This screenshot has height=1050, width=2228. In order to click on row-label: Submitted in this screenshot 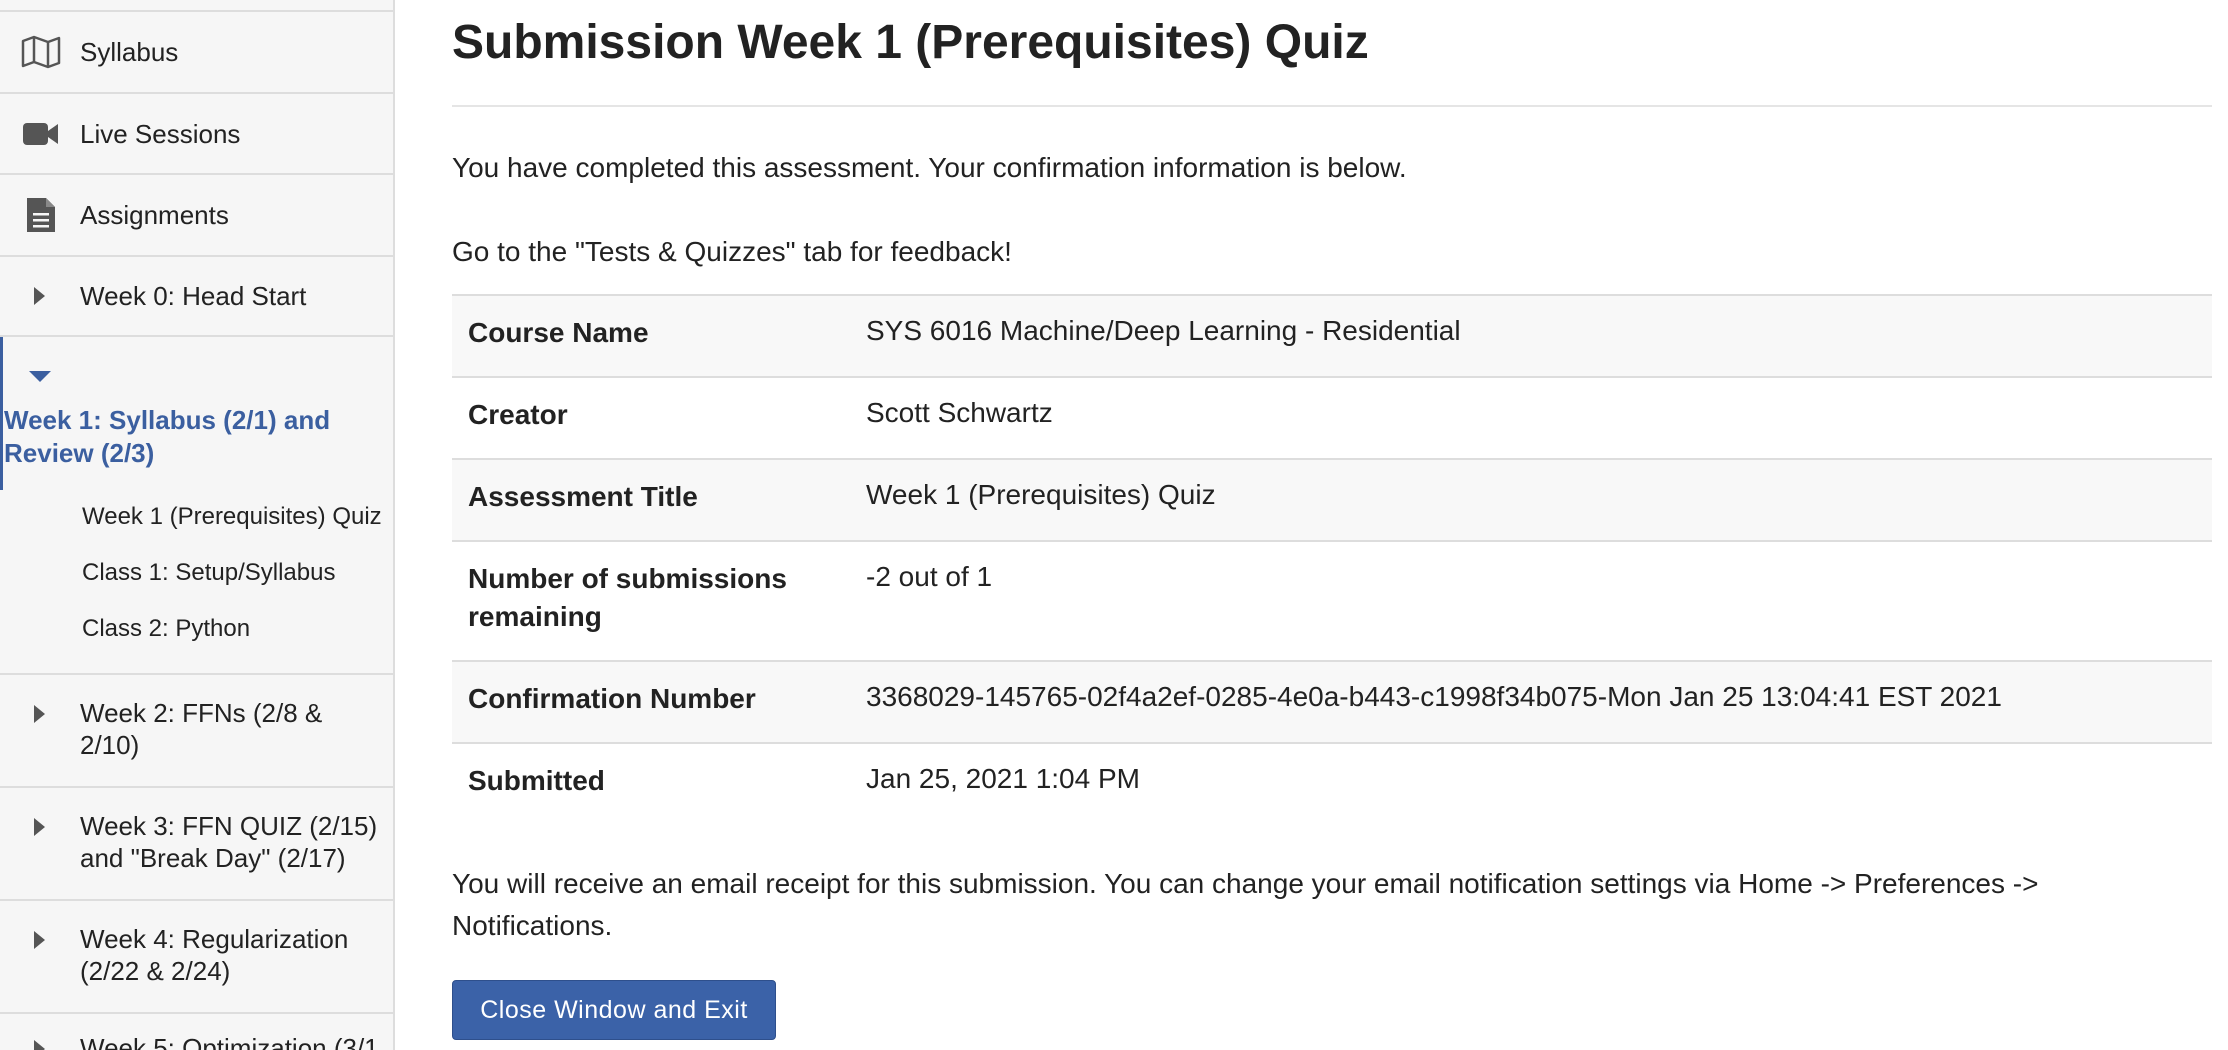, I will do `click(536, 780)`.